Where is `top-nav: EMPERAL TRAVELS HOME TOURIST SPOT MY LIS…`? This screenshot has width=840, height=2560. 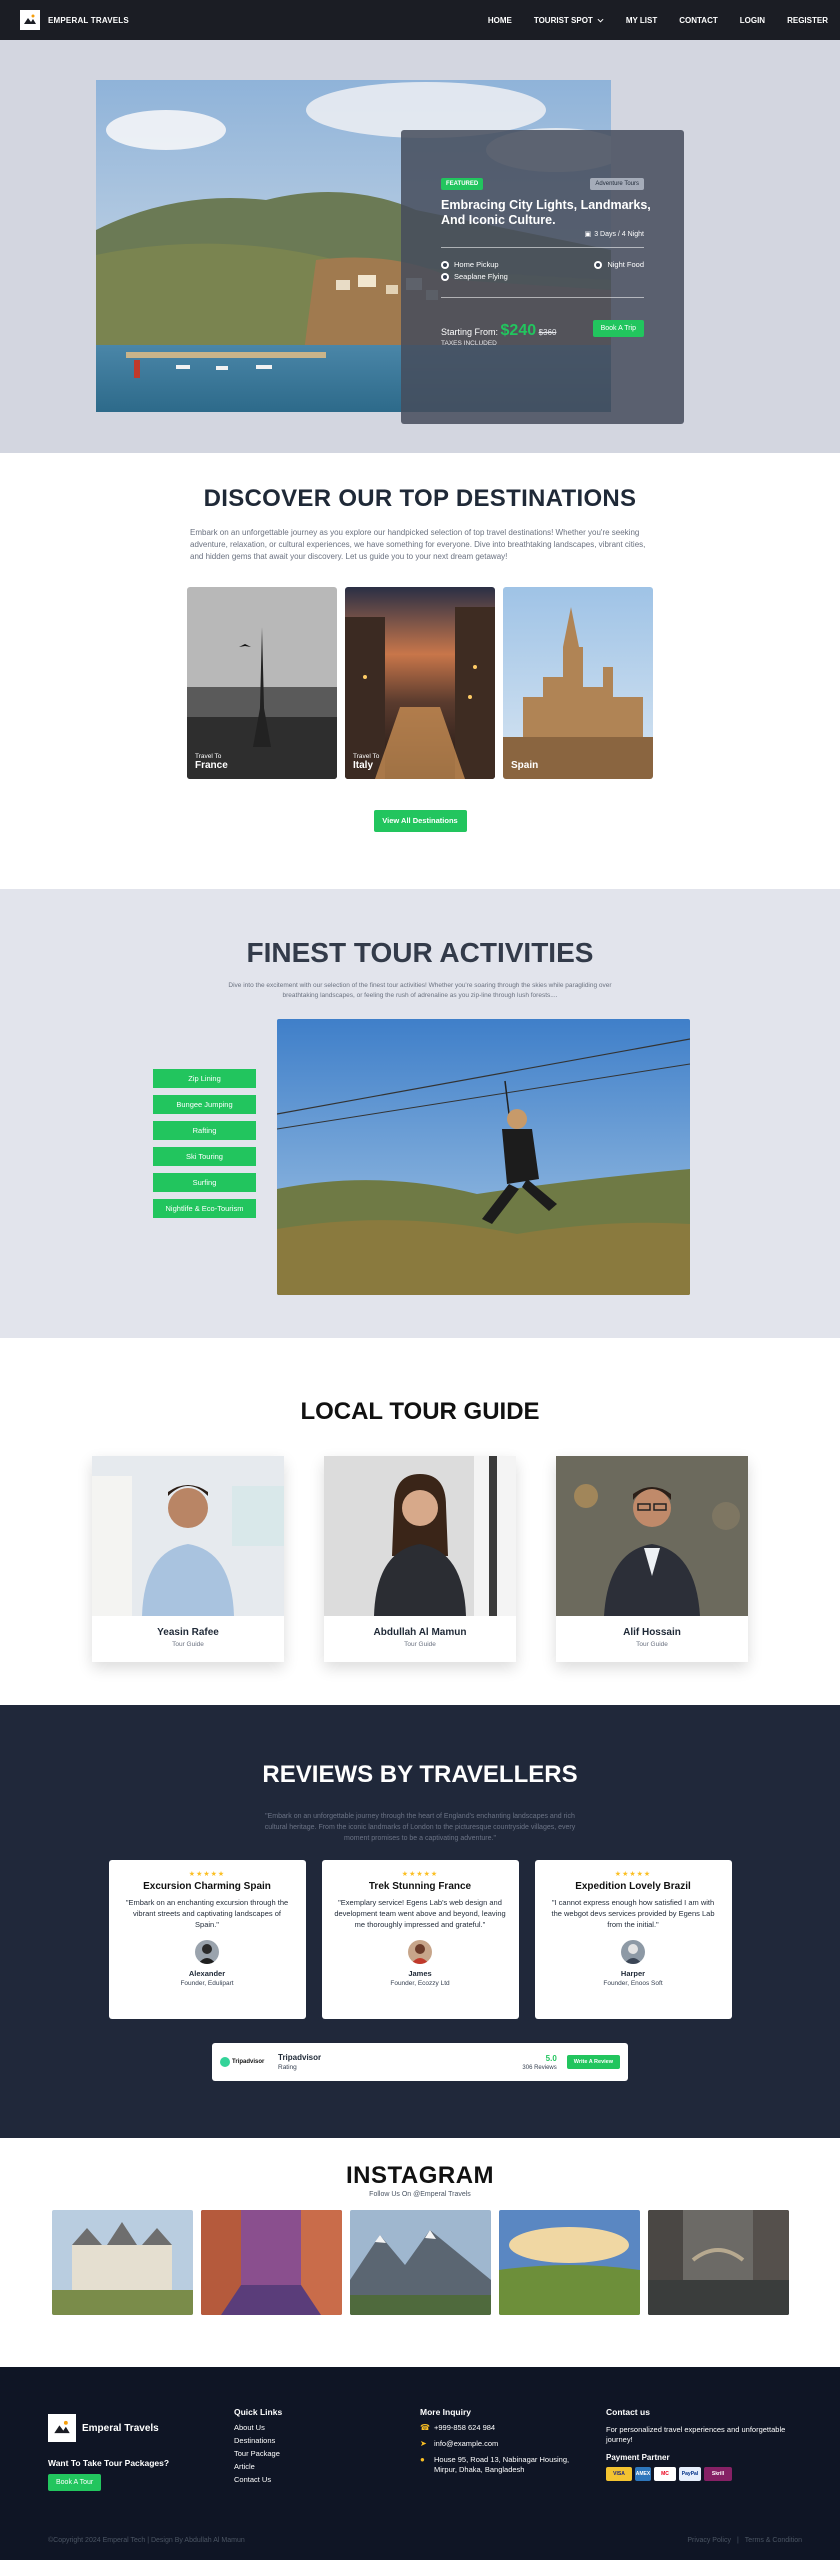
top-nav: EMPERAL TRAVELS HOME TOURIST SPOT MY LIS… is located at coordinates (420, 20).